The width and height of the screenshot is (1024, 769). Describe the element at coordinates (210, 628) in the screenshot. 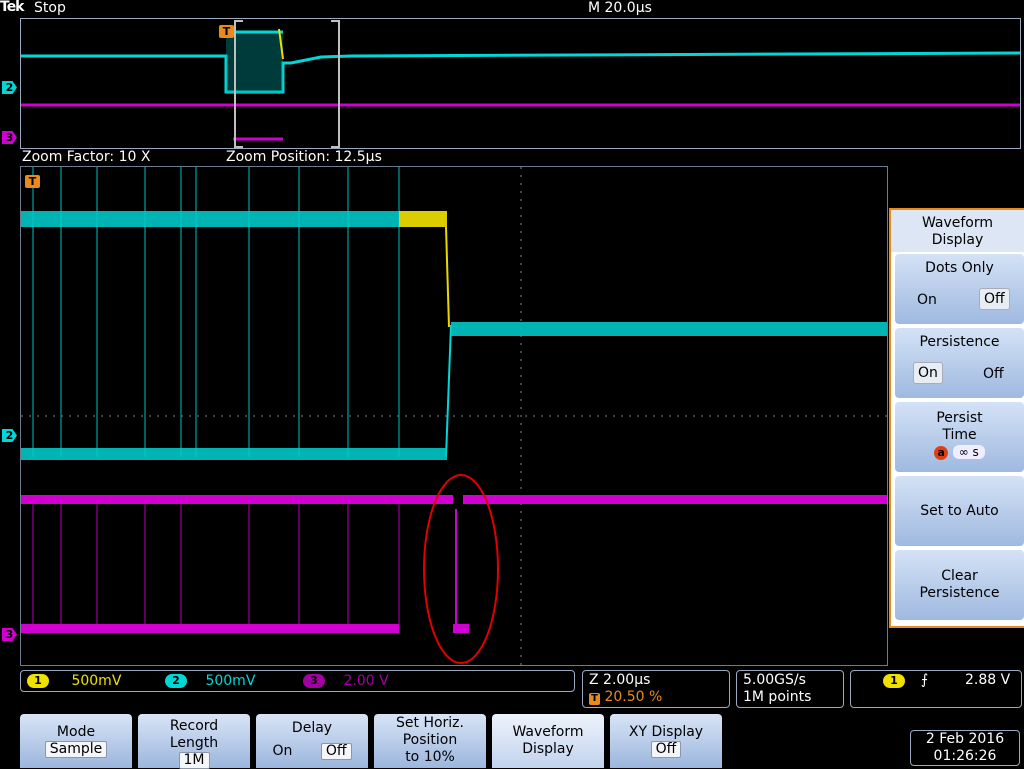

I see `ch3-low-level` at that location.